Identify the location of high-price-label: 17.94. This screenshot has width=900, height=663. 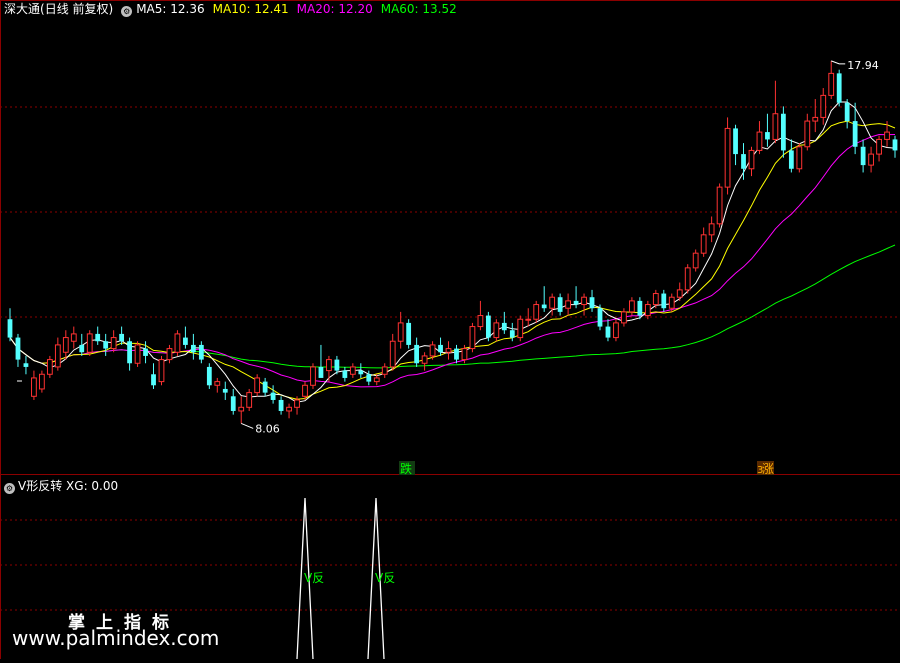
(863, 65).